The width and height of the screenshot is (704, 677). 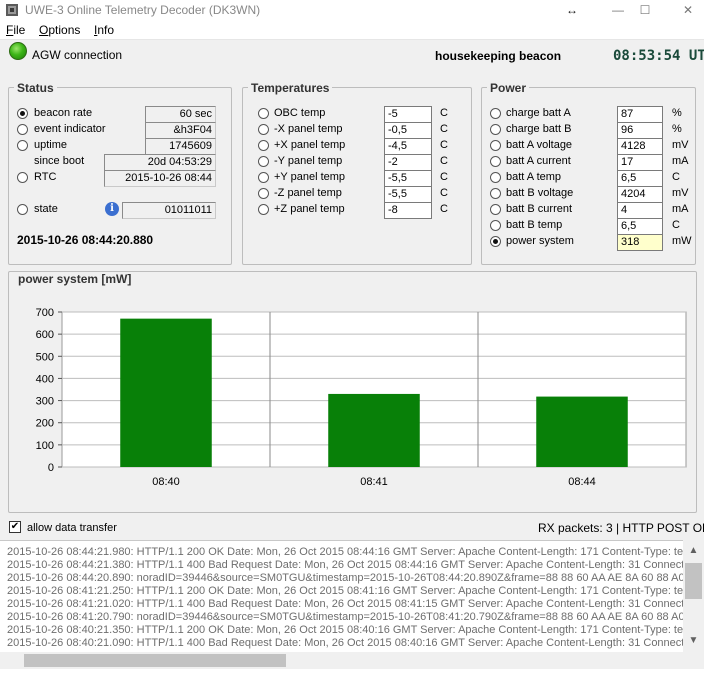 What do you see at coordinates (640, 194) in the screenshot?
I see `power-value-batt-b-voltage: 4204` at bounding box center [640, 194].